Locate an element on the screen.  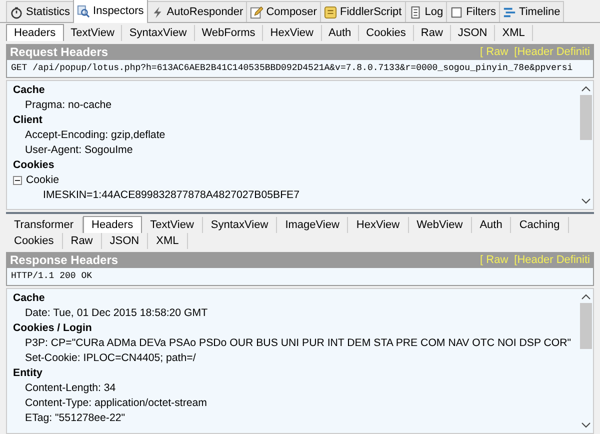
view-tab: WebForms is located at coordinates (229, 33).